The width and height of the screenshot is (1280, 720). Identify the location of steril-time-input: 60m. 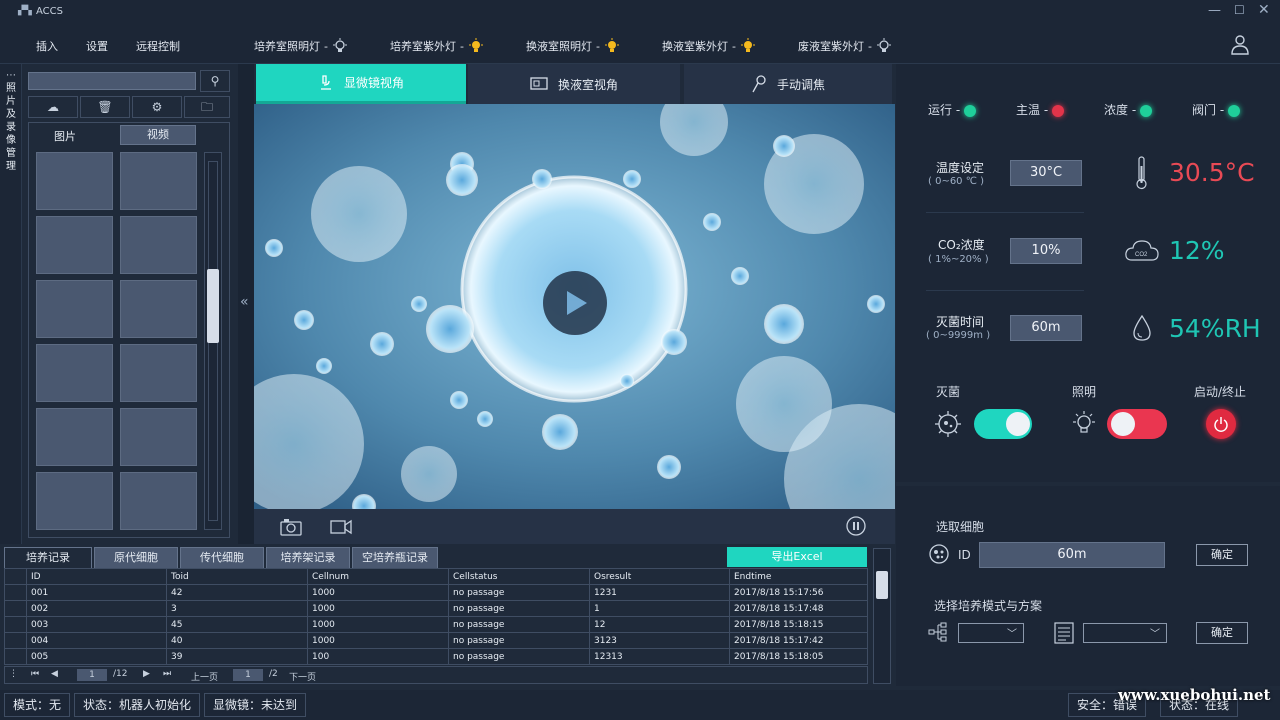
(1046, 328).